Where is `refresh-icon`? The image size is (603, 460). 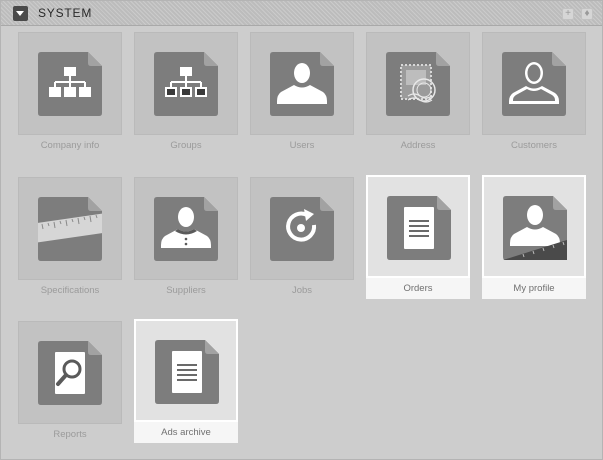
refresh-icon is located at coordinates (302, 229).